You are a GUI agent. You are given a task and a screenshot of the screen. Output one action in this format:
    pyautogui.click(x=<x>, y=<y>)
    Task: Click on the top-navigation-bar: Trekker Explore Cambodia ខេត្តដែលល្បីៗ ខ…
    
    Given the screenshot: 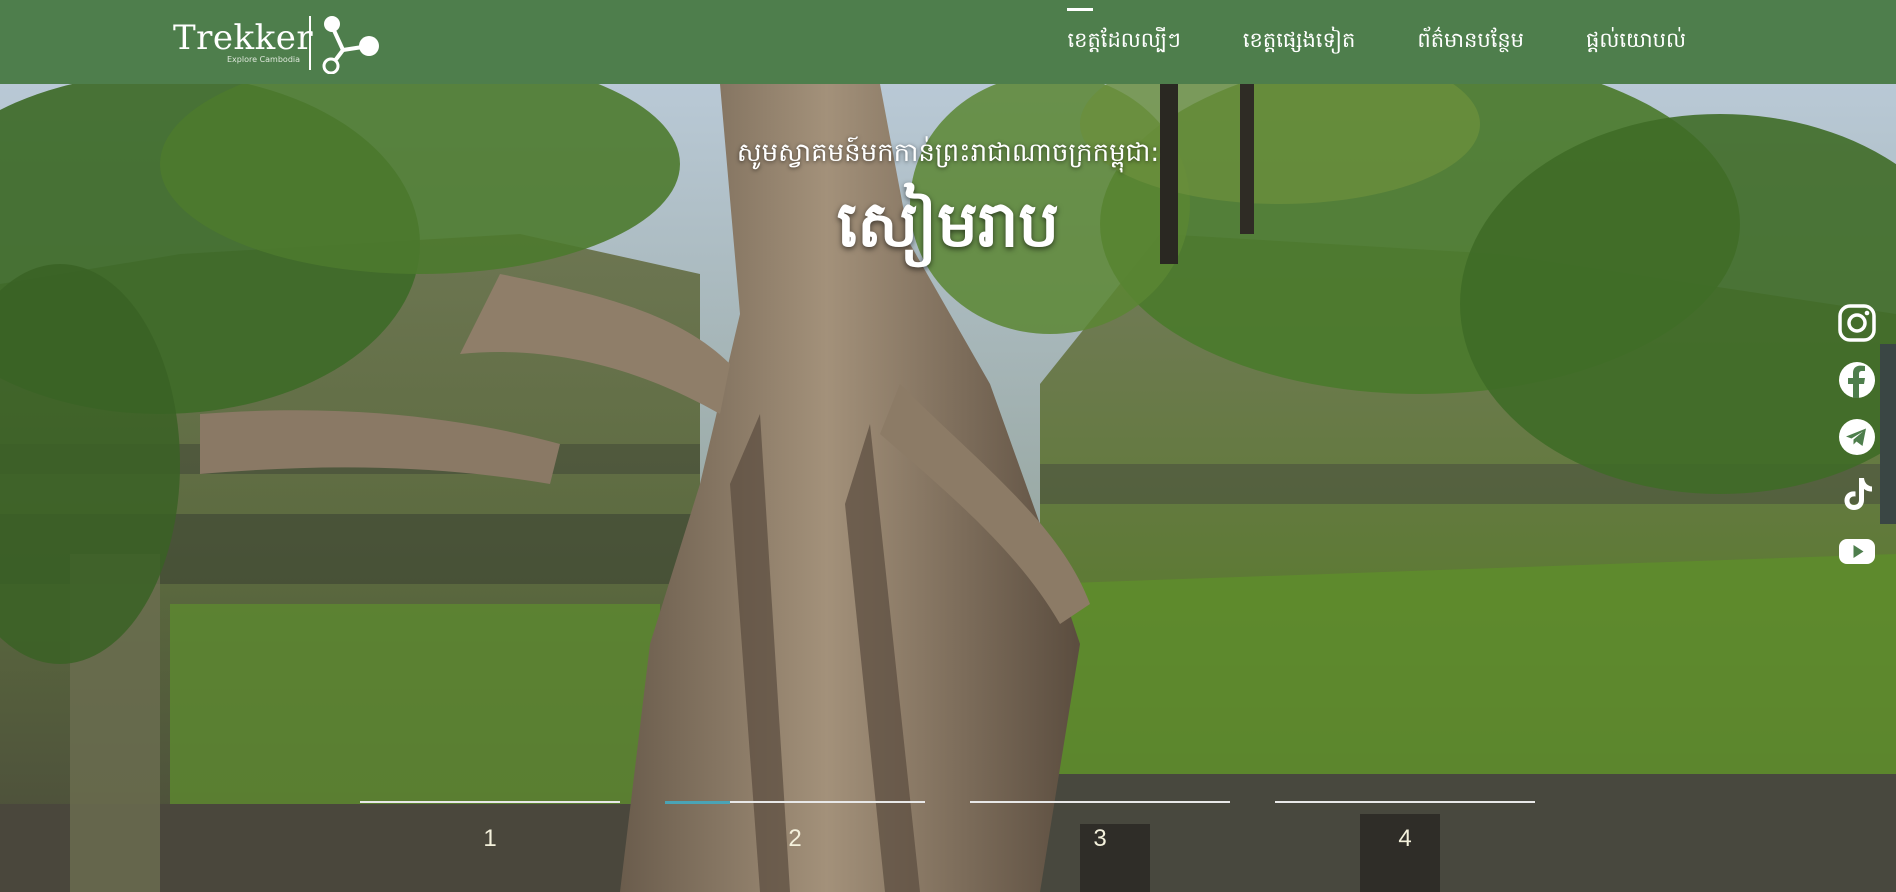 What is the action you would take?
    pyautogui.click(x=948, y=42)
    